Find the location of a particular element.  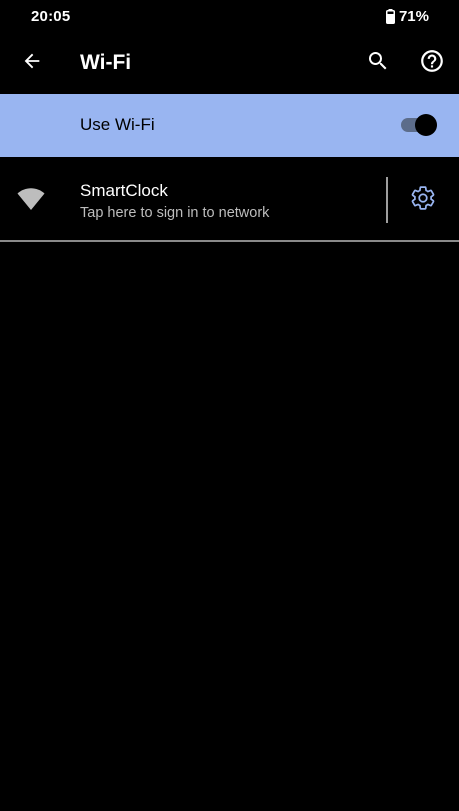

help-button is located at coordinates (432, 63).